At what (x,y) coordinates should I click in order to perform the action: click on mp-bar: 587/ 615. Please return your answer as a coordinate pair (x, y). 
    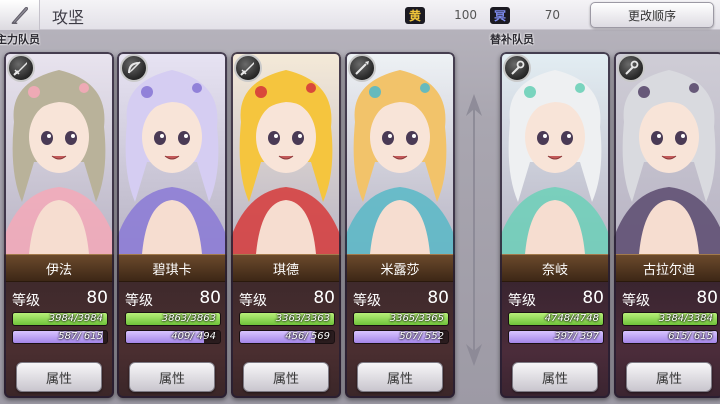
    Looking at the image, I should click on (60, 337).